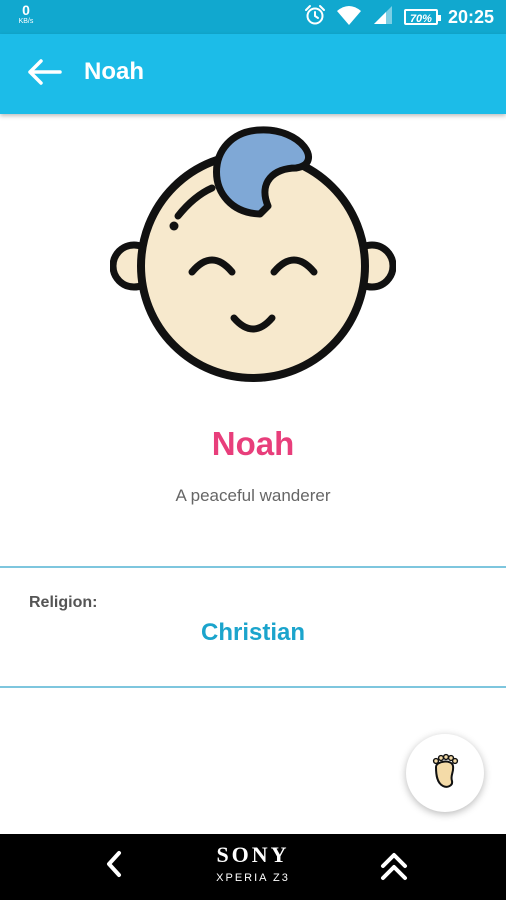  Describe the element at coordinates (253, 17) in the screenshot. I see `status-bar: 0 KB/s 70% 20:25` at that location.